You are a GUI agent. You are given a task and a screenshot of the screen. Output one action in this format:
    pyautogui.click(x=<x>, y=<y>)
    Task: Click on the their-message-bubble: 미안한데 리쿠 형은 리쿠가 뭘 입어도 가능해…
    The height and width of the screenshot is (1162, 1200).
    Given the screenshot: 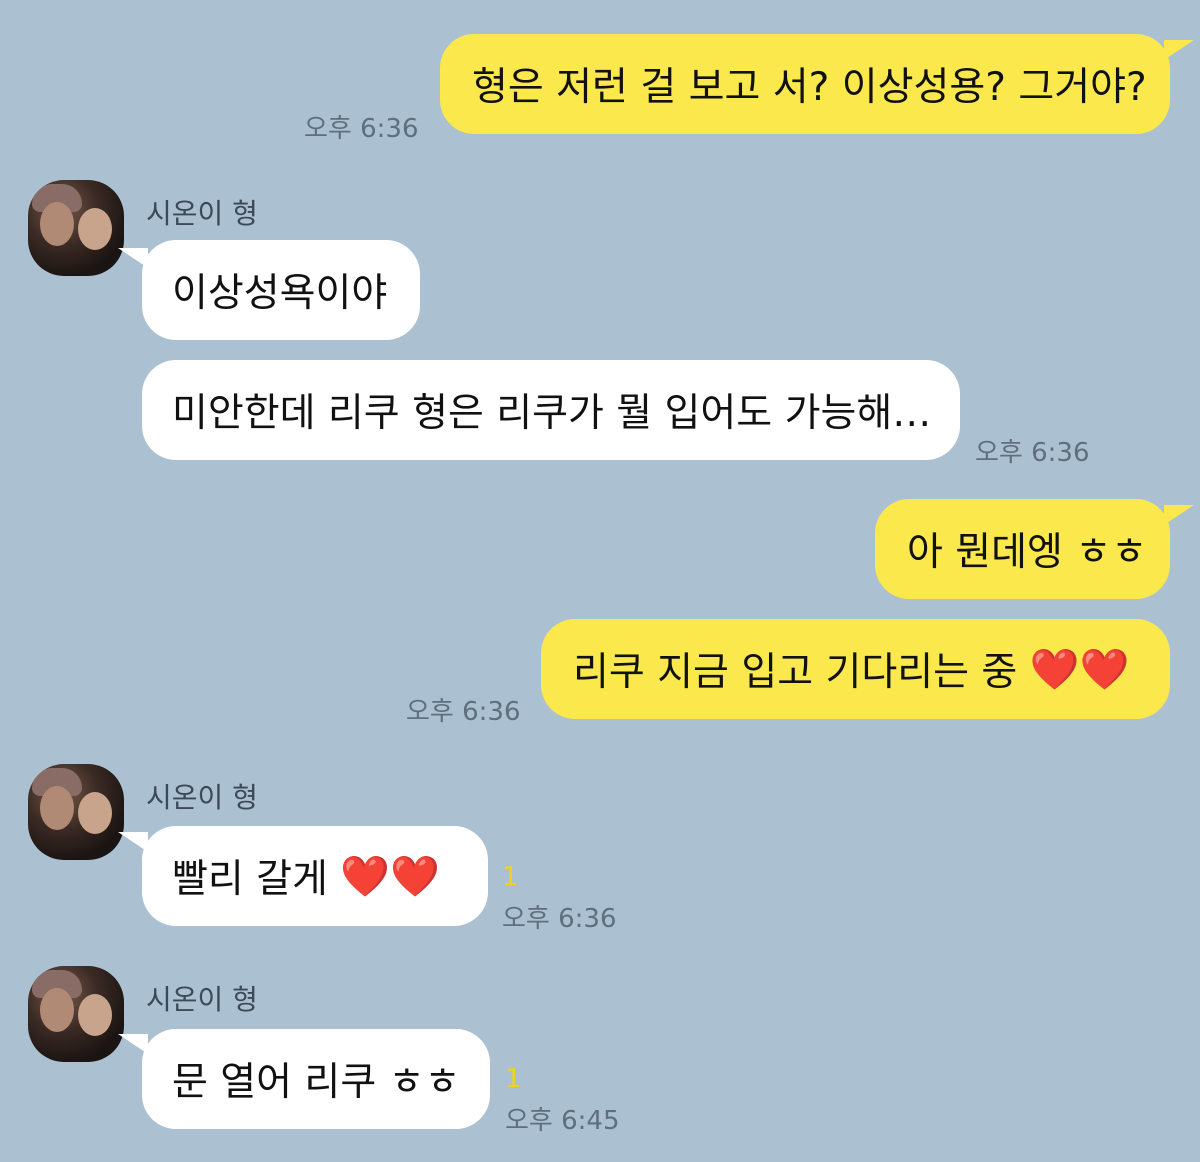 What is the action you would take?
    pyautogui.click(x=551, y=410)
    